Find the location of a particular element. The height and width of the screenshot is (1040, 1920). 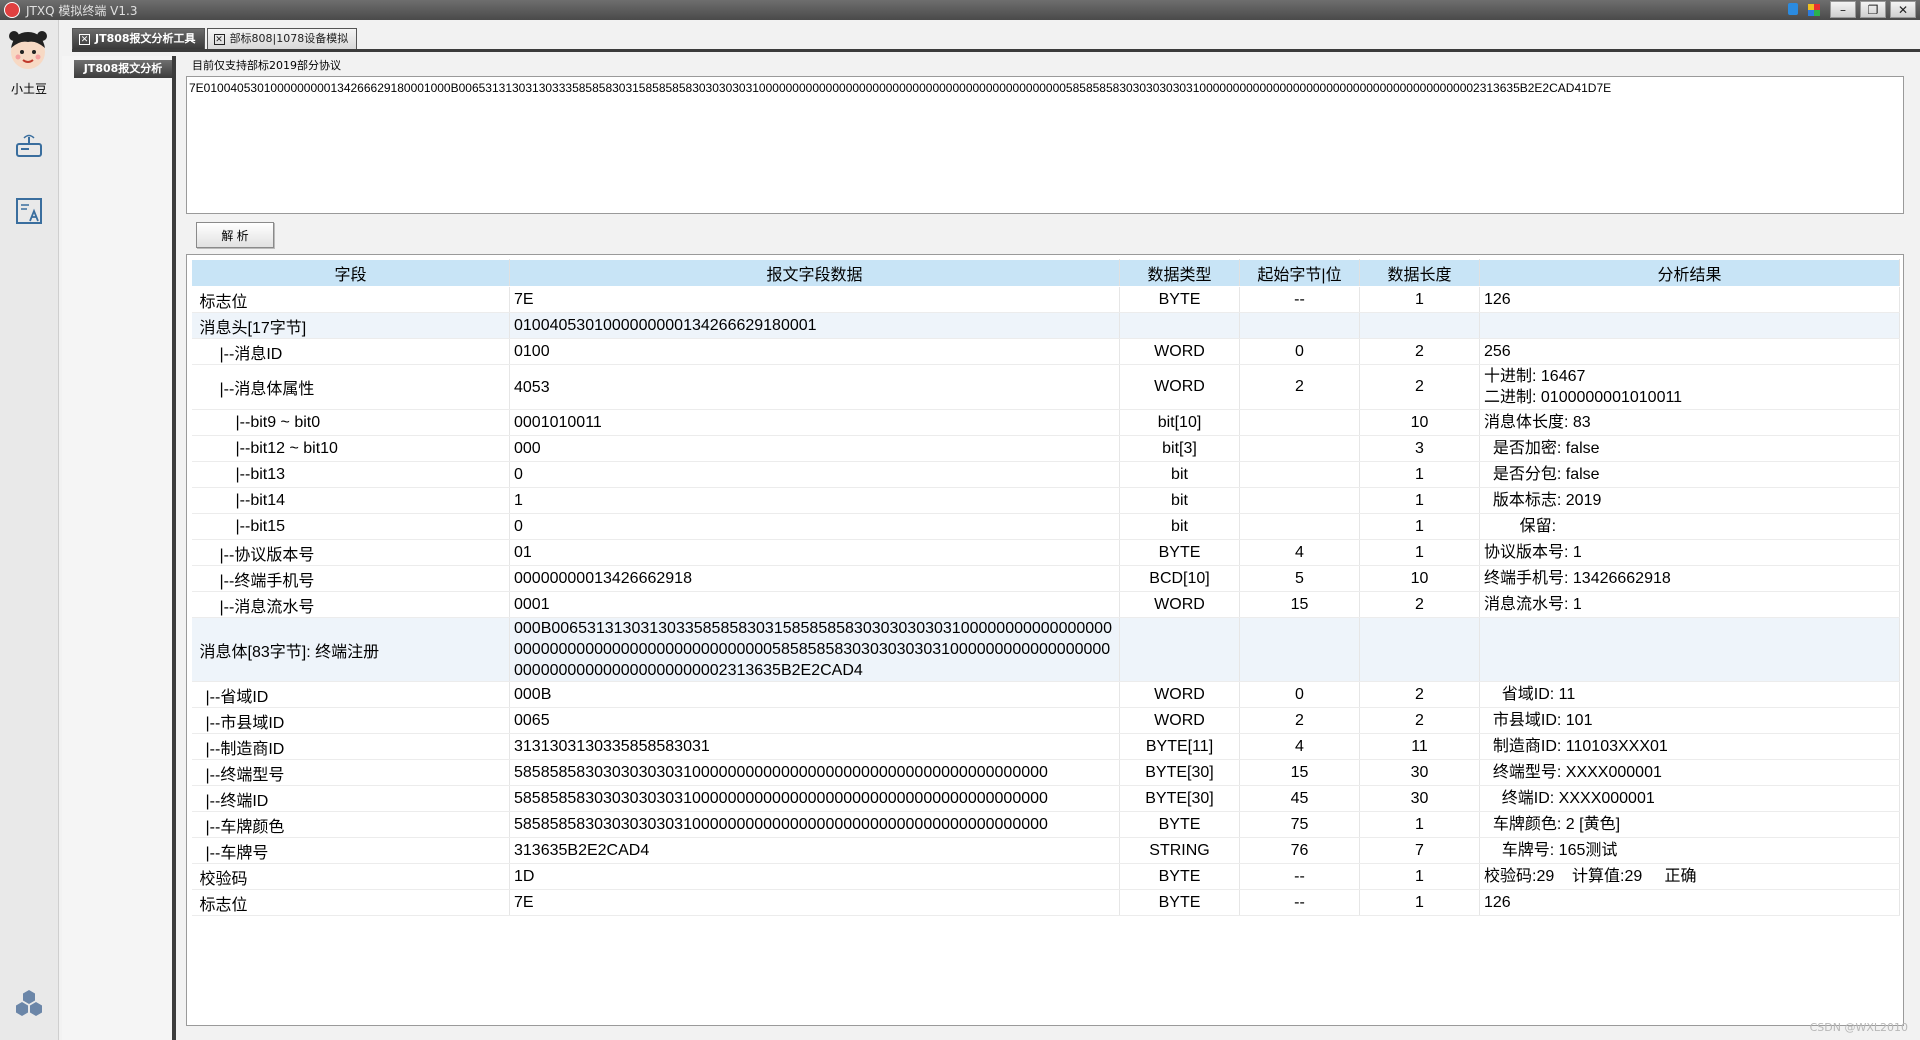

cell-field: |--bit9 ~ bit0 is located at coordinates (350, 422).